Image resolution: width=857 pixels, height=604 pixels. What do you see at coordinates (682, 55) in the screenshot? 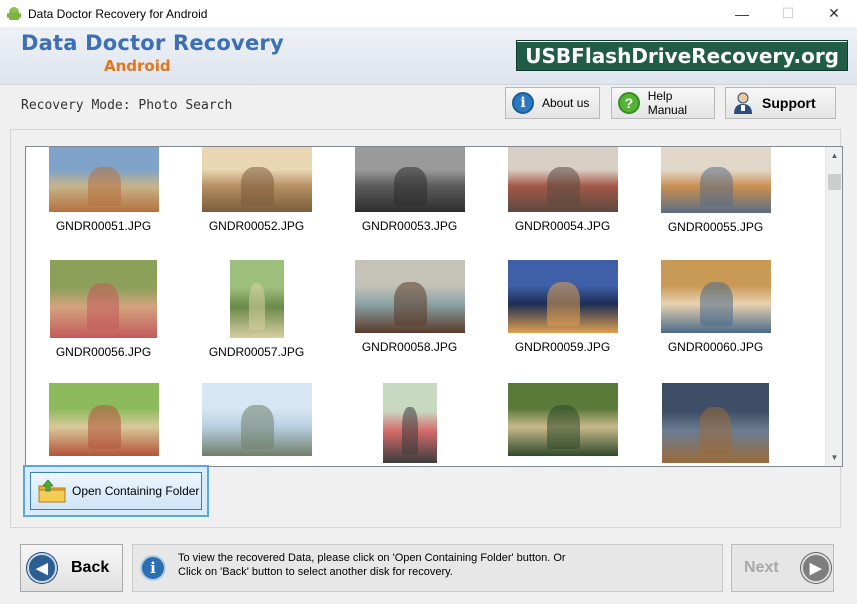
I see `brand-logo: USBFlashDriveRecovery.org` at bounding box center [682, 55].